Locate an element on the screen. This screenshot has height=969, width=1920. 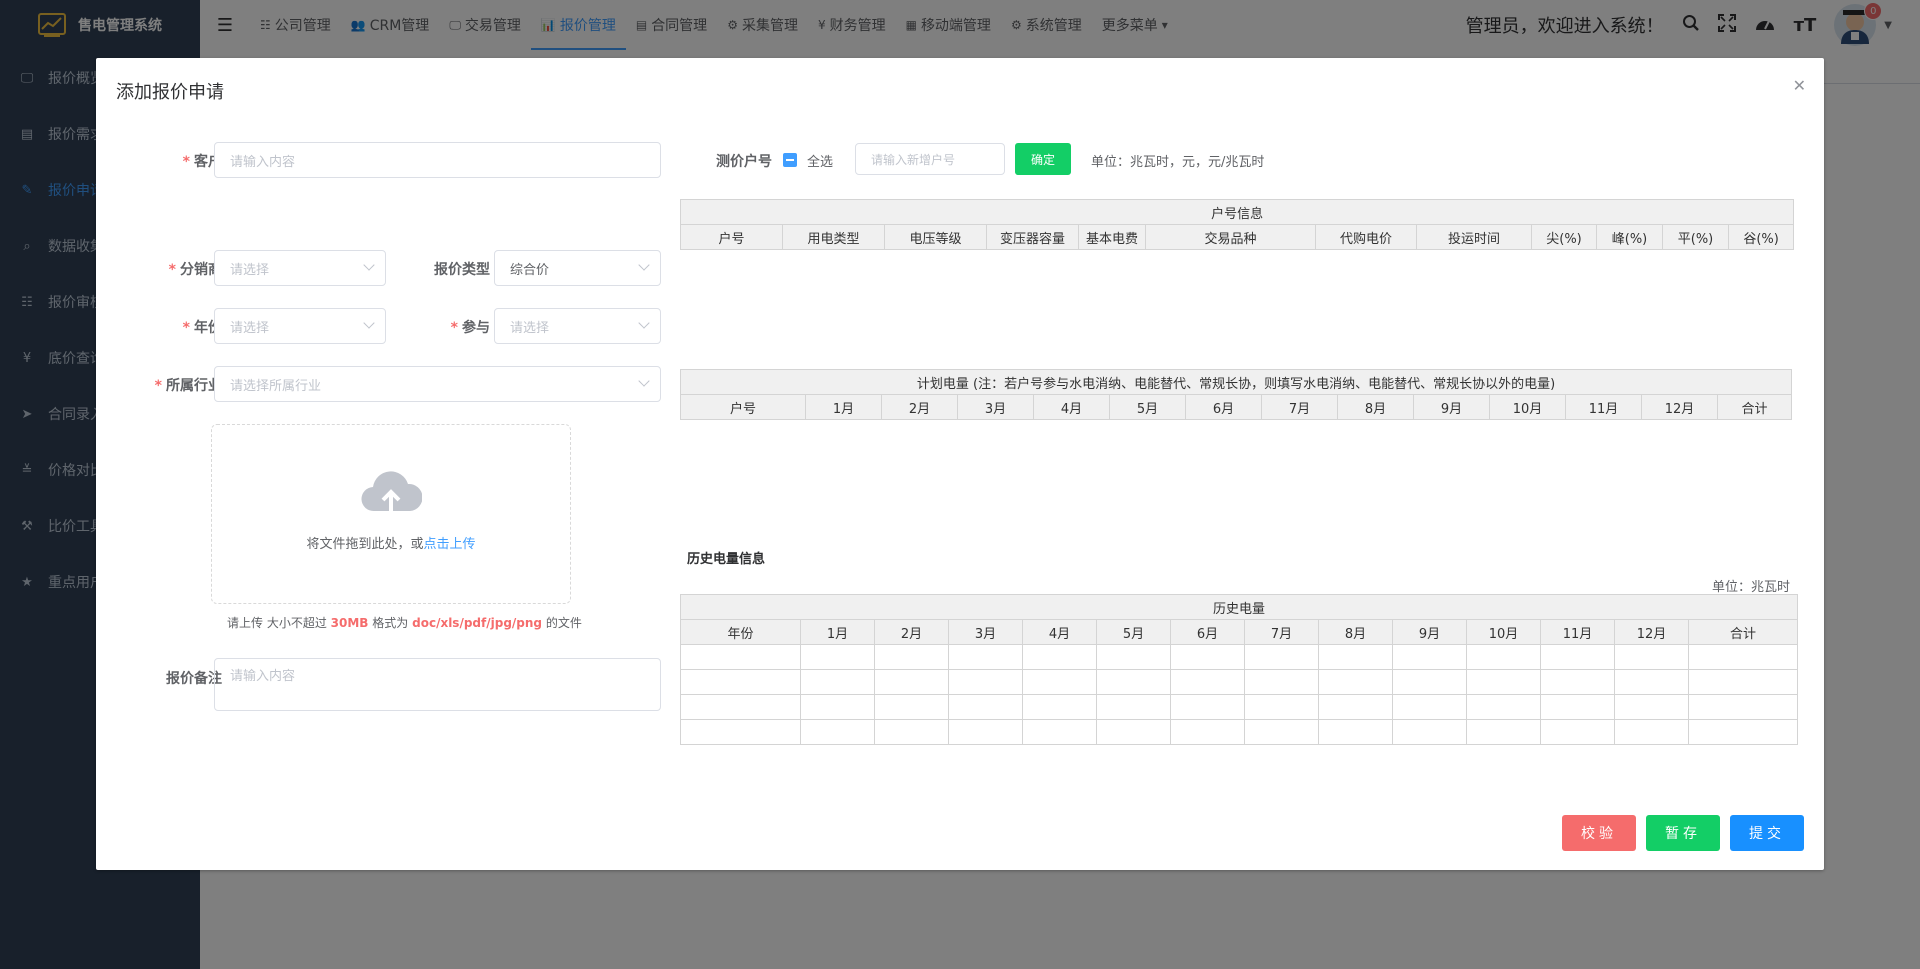
distributor-select: 请选择 is located at coordinates (300, 268).